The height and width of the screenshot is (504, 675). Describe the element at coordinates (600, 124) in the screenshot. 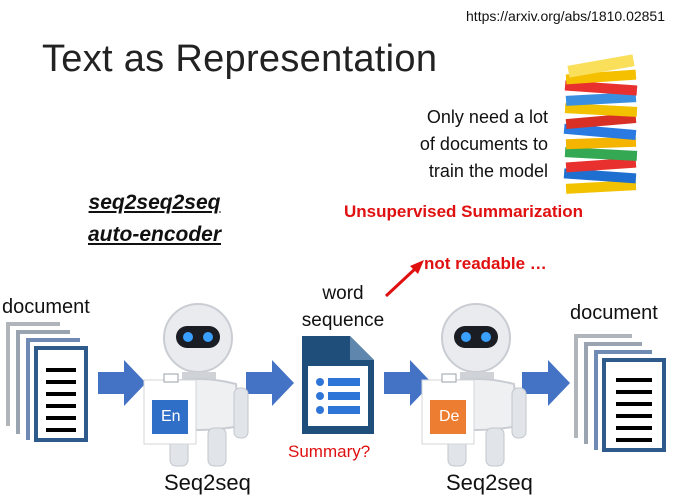

I see `paper-stack-image` at that location.